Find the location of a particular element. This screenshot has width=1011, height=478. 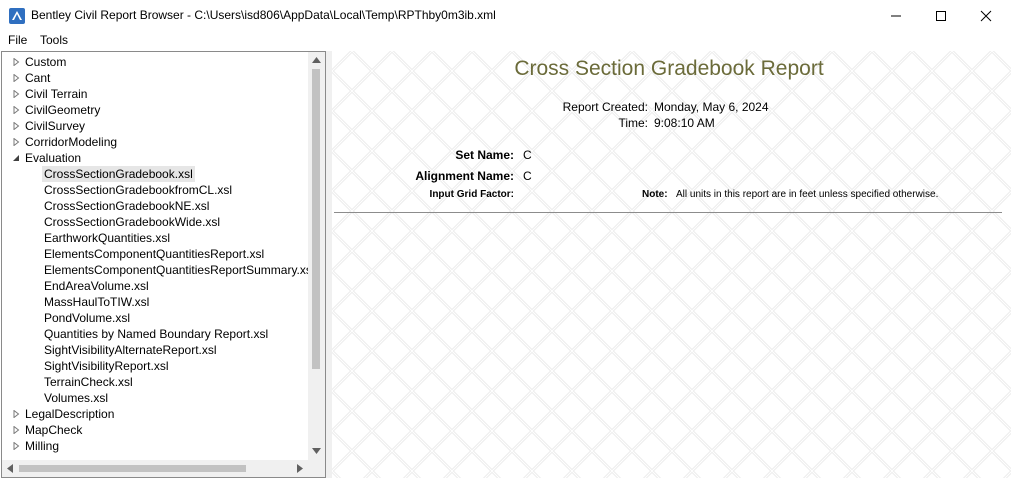

minimize-icon is located at coordinates (896, 15).